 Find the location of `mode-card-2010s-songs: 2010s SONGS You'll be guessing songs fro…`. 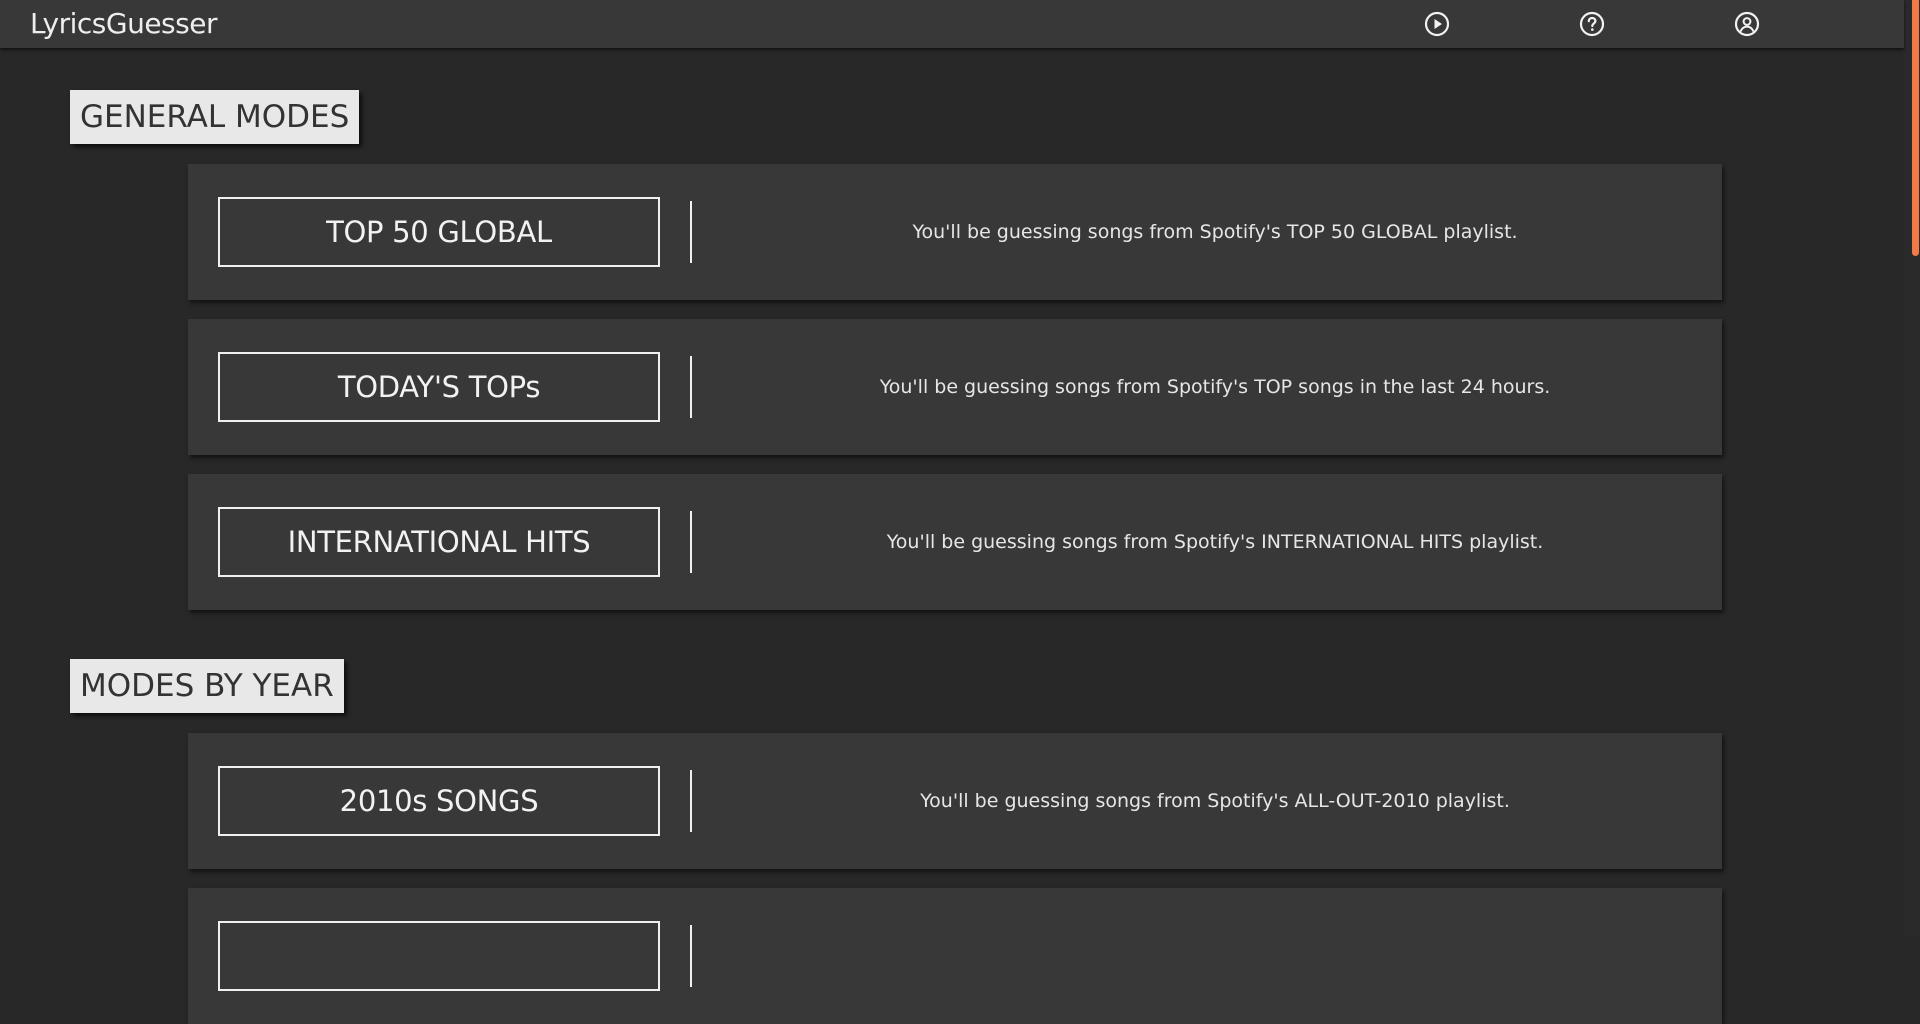

mode-card-2010s-songs: 2010s SONGS You'll be guessing songs fro… is located at coordinates (955, 801).